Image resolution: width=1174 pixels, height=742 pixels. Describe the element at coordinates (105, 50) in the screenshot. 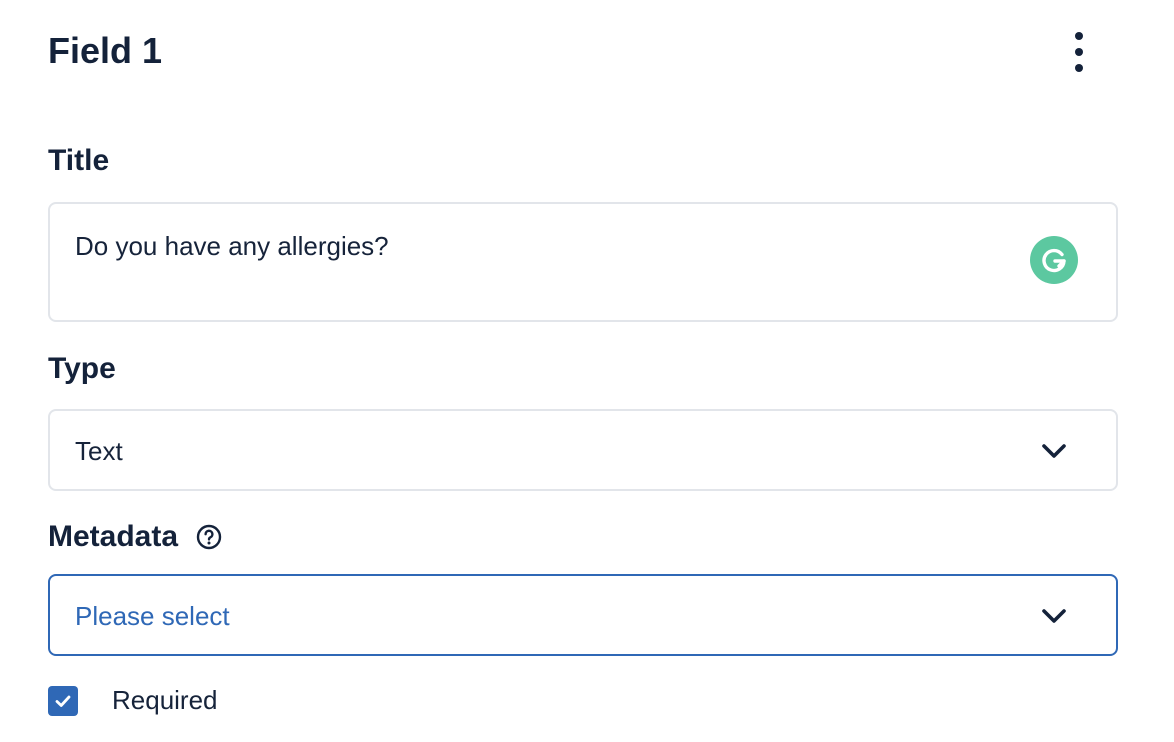

I see `card-title: Field 1` at that location.